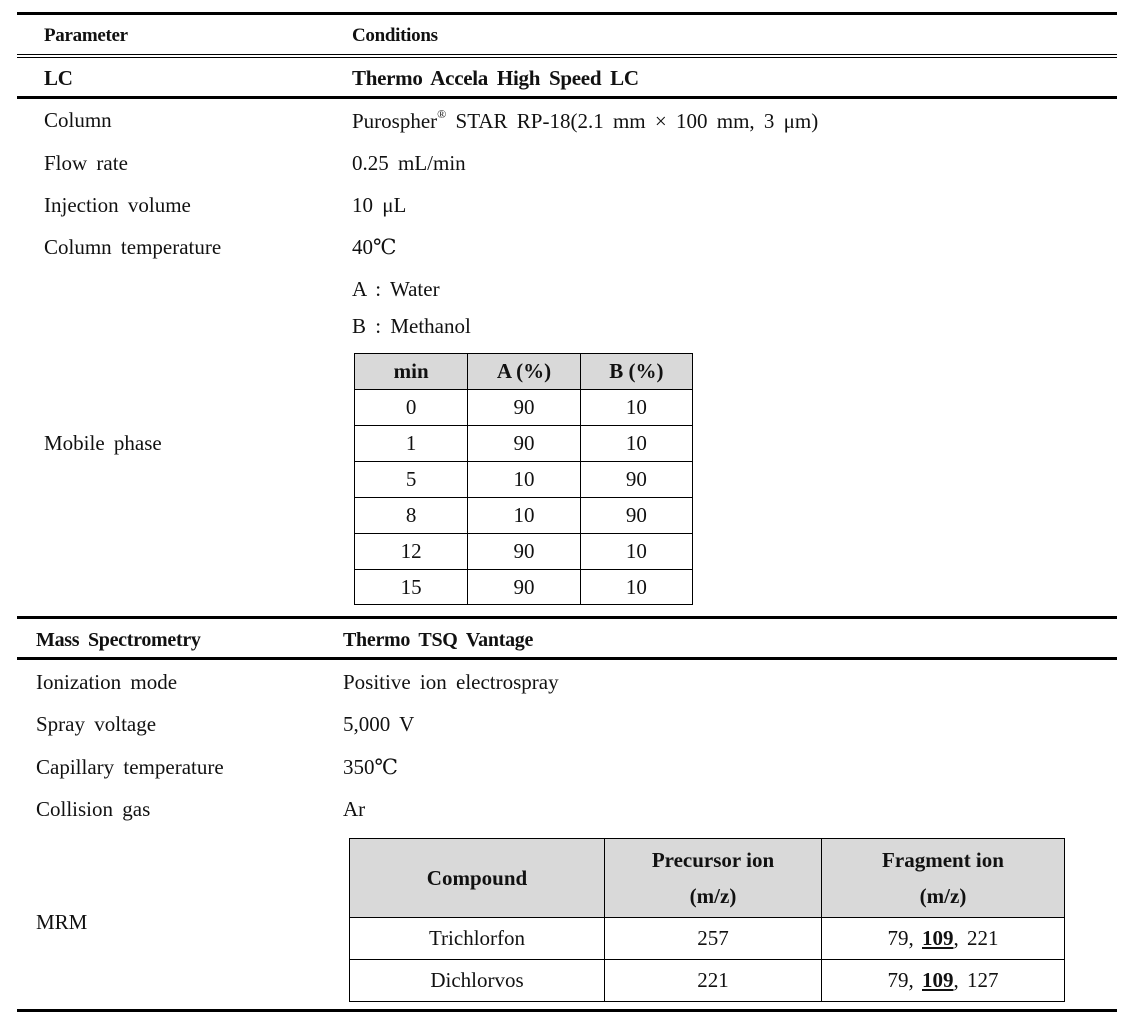 This screenshot has height=1024, width=1130. Describe the element at coordinates (495, 78) in the screenshot. I see `lc-instrument: Thermo Accela High Speed LC` at that location.